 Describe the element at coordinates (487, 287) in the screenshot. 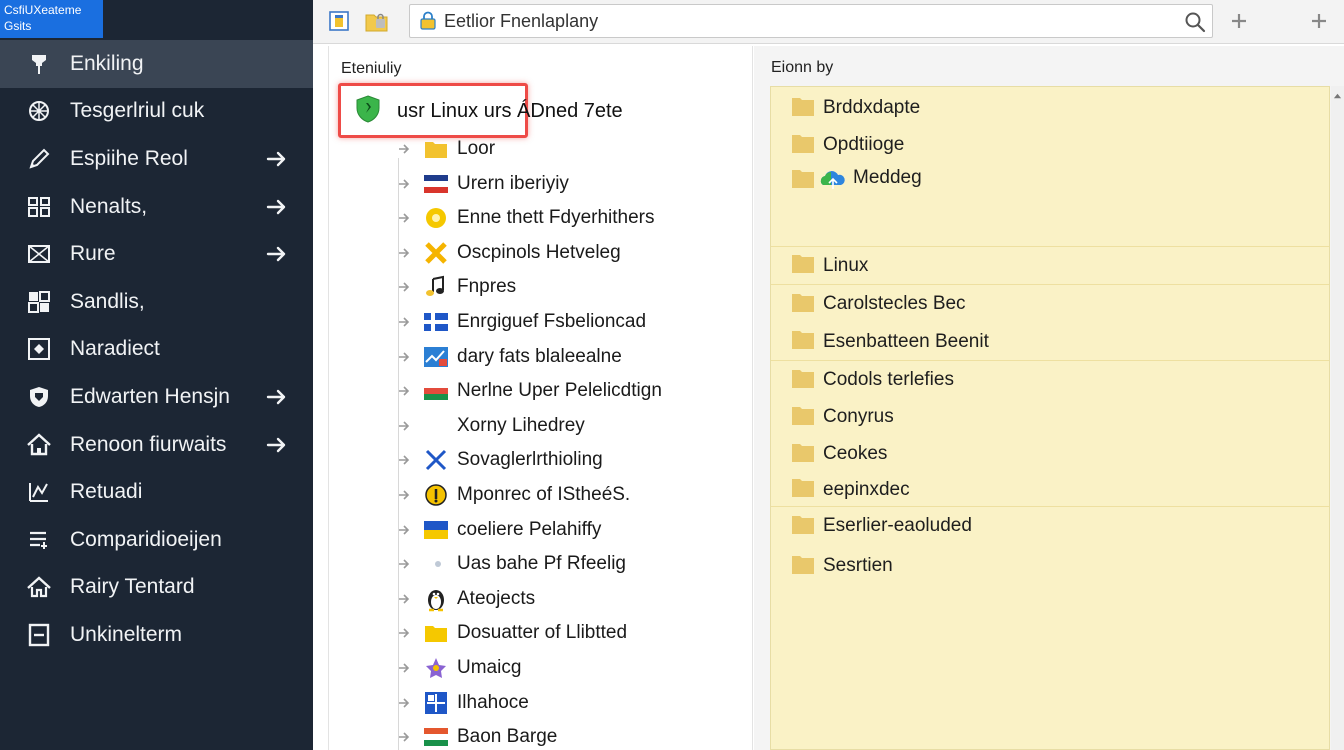

I see `tree-item-label: Fnpres` at that location.